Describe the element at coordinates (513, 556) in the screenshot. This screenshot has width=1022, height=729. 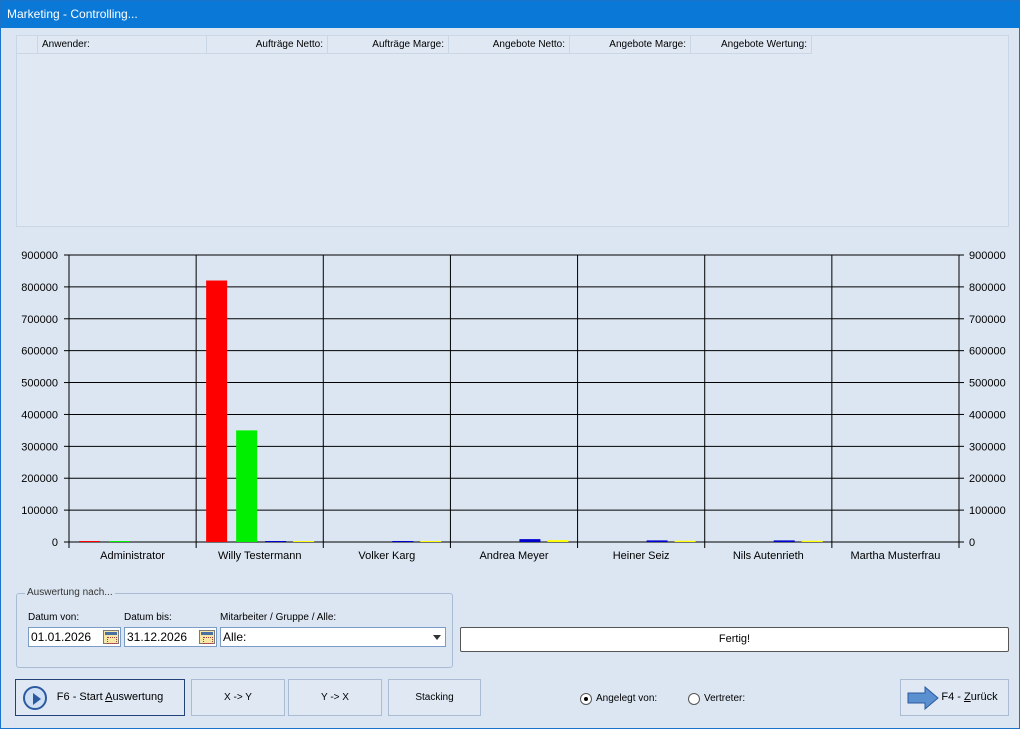
I see `x-category-label: Andrea Meyer` at that location.